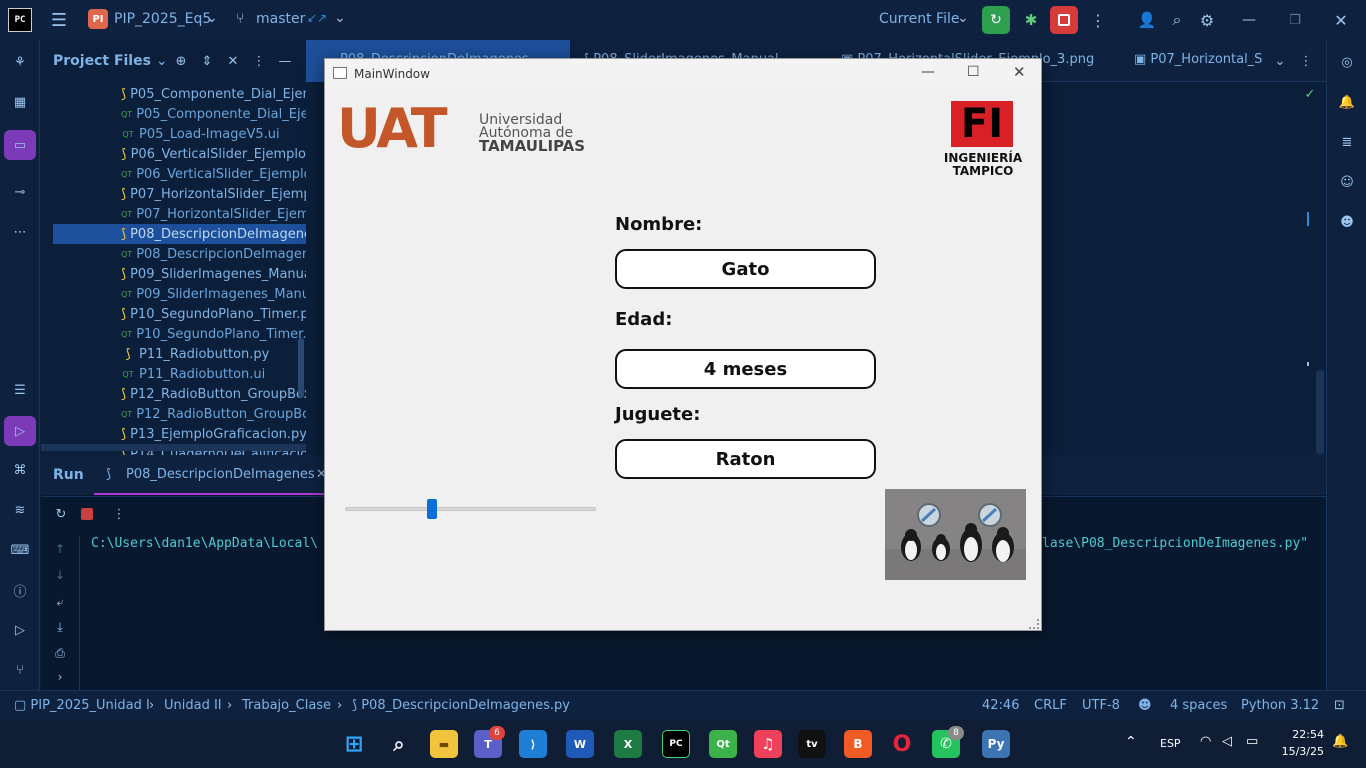 This screenshot has height=768, width=1366. Describe the element at coordinates (745, 269) in the screenshot. I see `nombre-field: Gato` at that location.